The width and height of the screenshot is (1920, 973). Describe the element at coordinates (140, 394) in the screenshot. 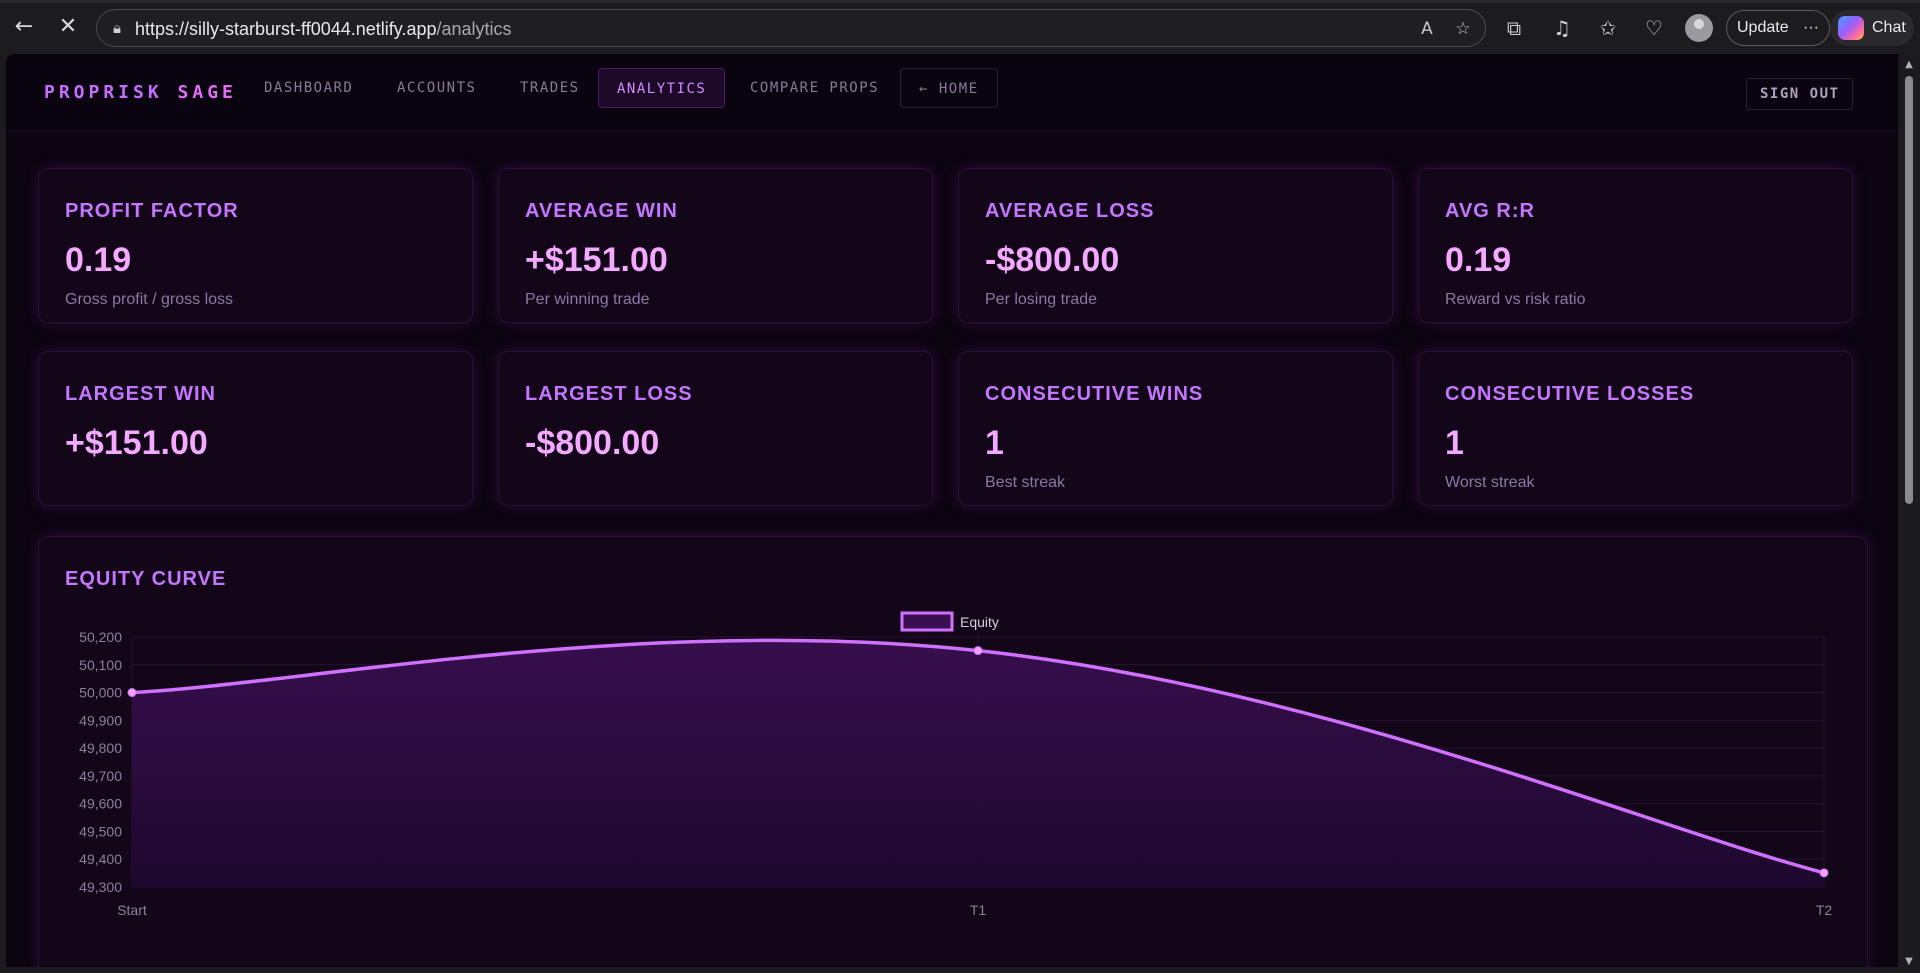

I see `stat-label: LARGEST WIN` at that location.